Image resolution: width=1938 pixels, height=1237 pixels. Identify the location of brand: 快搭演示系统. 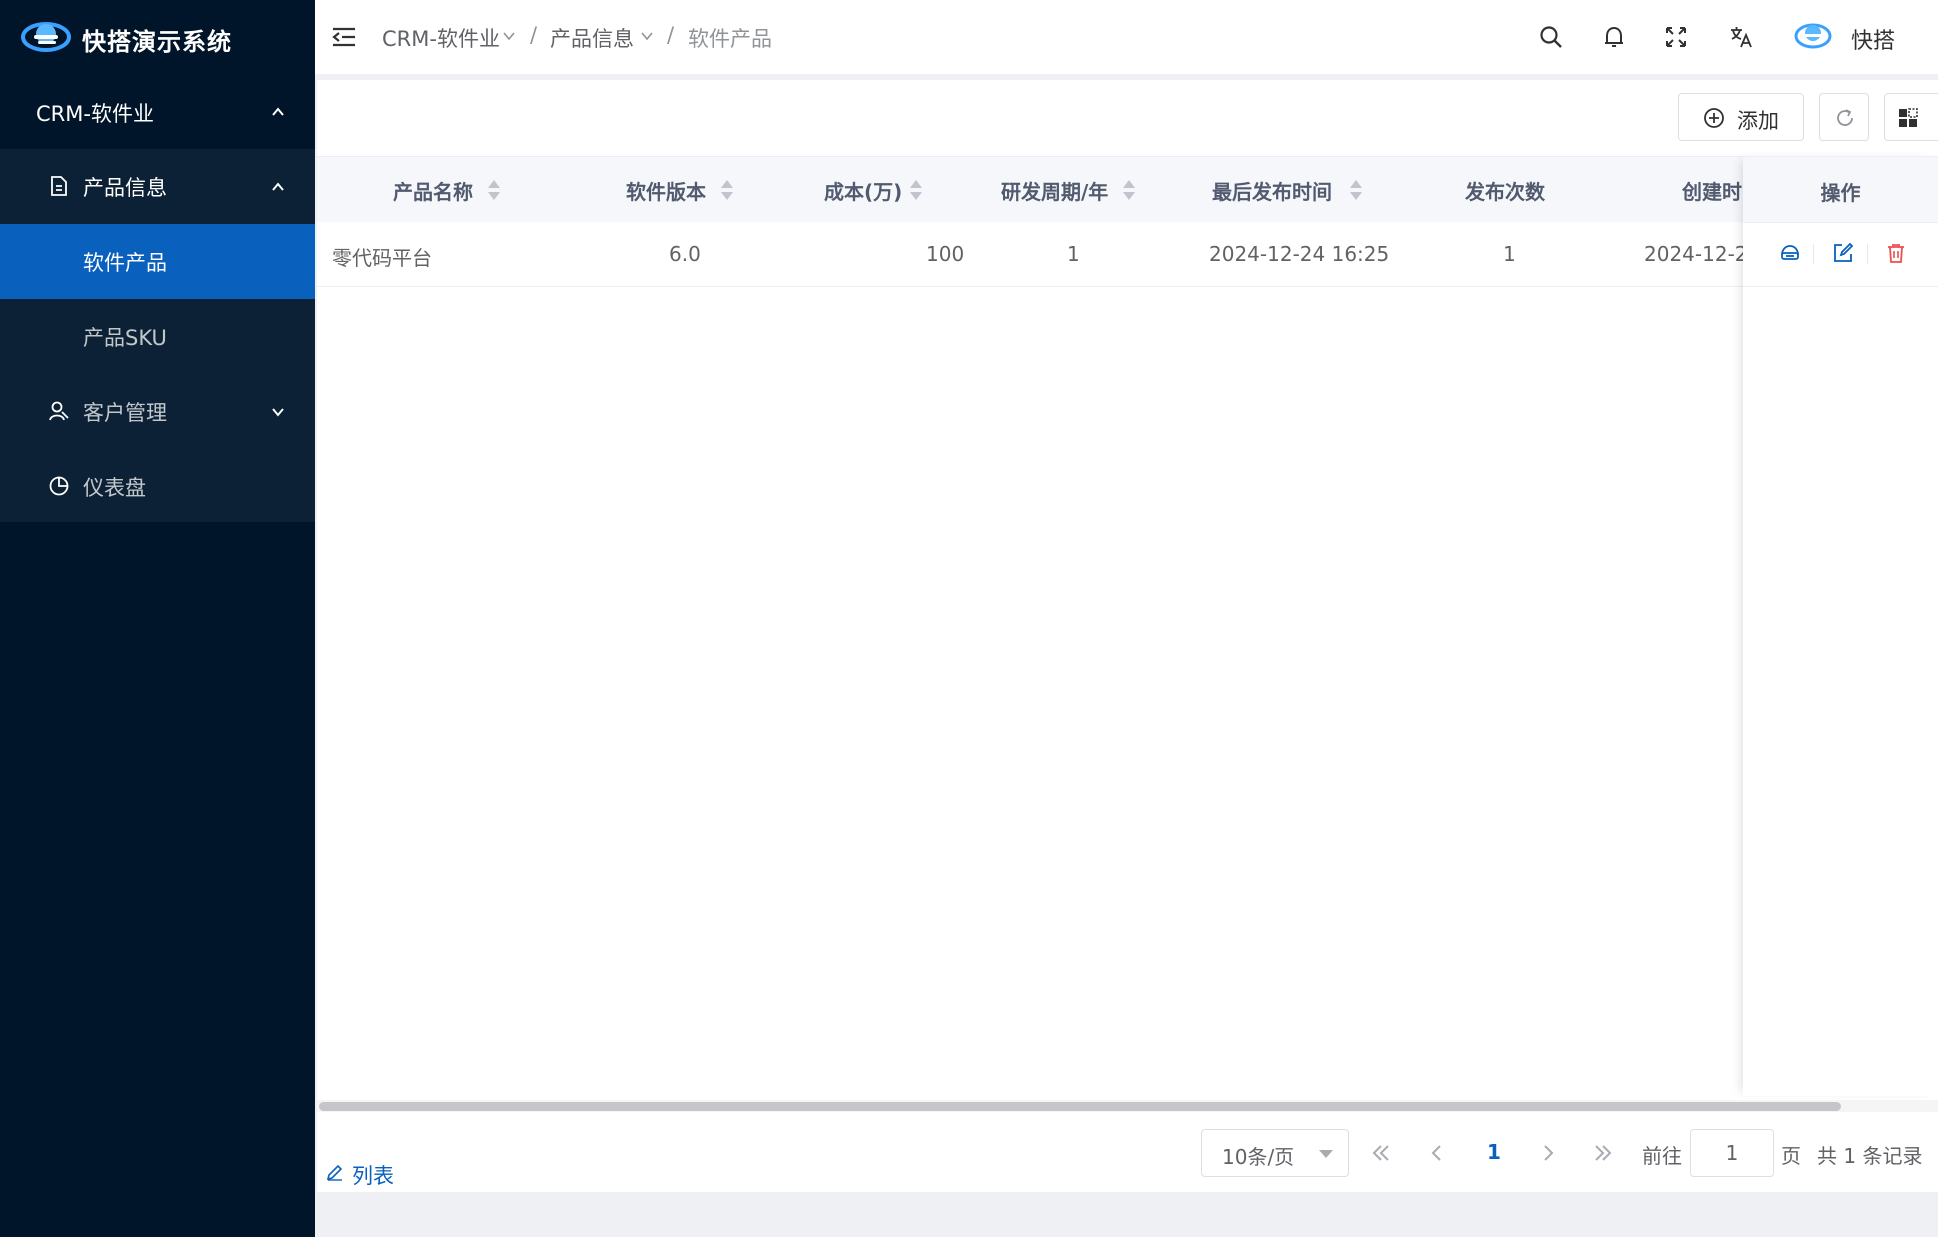
(157, 37).